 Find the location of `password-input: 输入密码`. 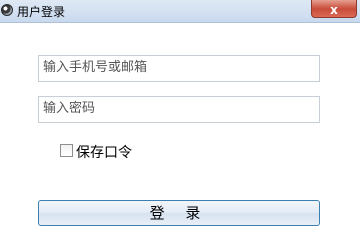

password-input: 输入密码 is located at coordinates (179, 109).